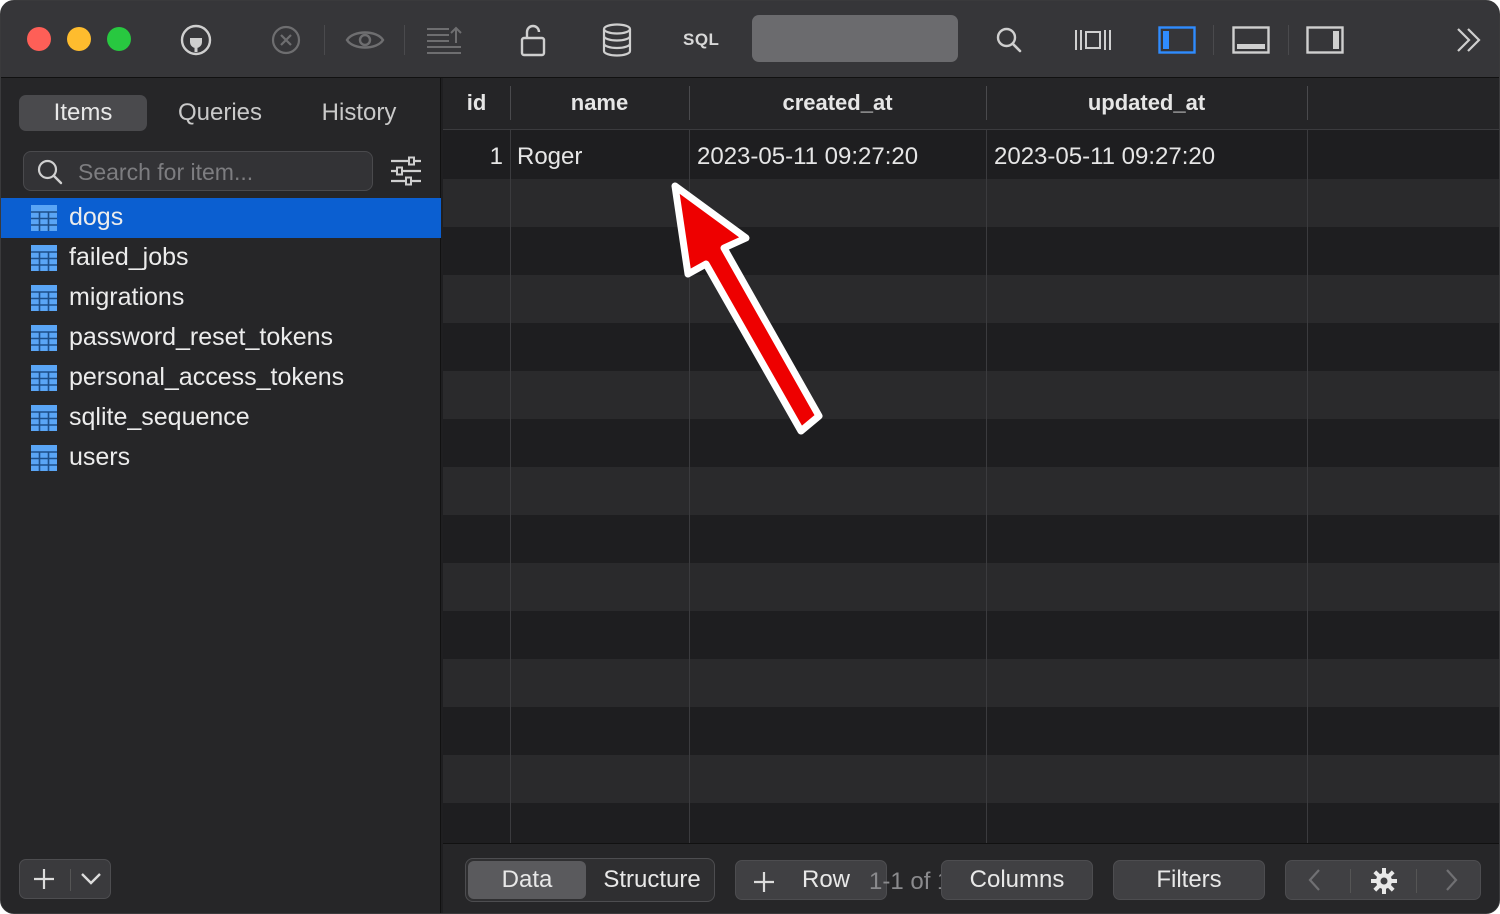  What do you see at coordinates (807, 157) in the screenshot?
I see `cell-created-at: 2023-05-11 09:27:20` at bounding box center [807, 157].